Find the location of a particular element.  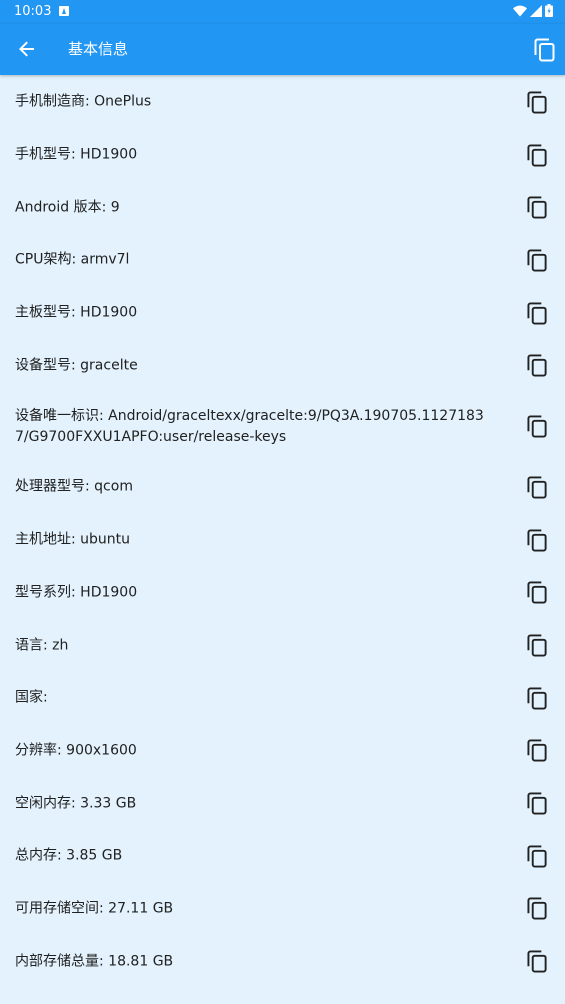

info-text: 主机地址: ubuntu is located at coordinates (73, 539).